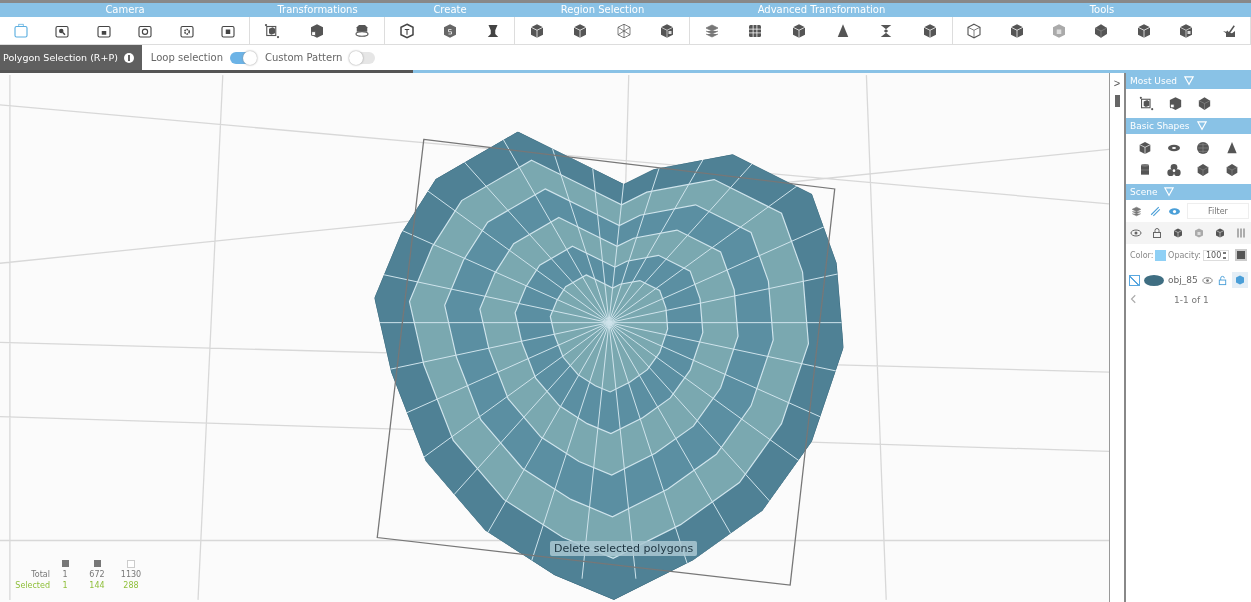  I want to click on collapse-button: >, so click(1117, 83).